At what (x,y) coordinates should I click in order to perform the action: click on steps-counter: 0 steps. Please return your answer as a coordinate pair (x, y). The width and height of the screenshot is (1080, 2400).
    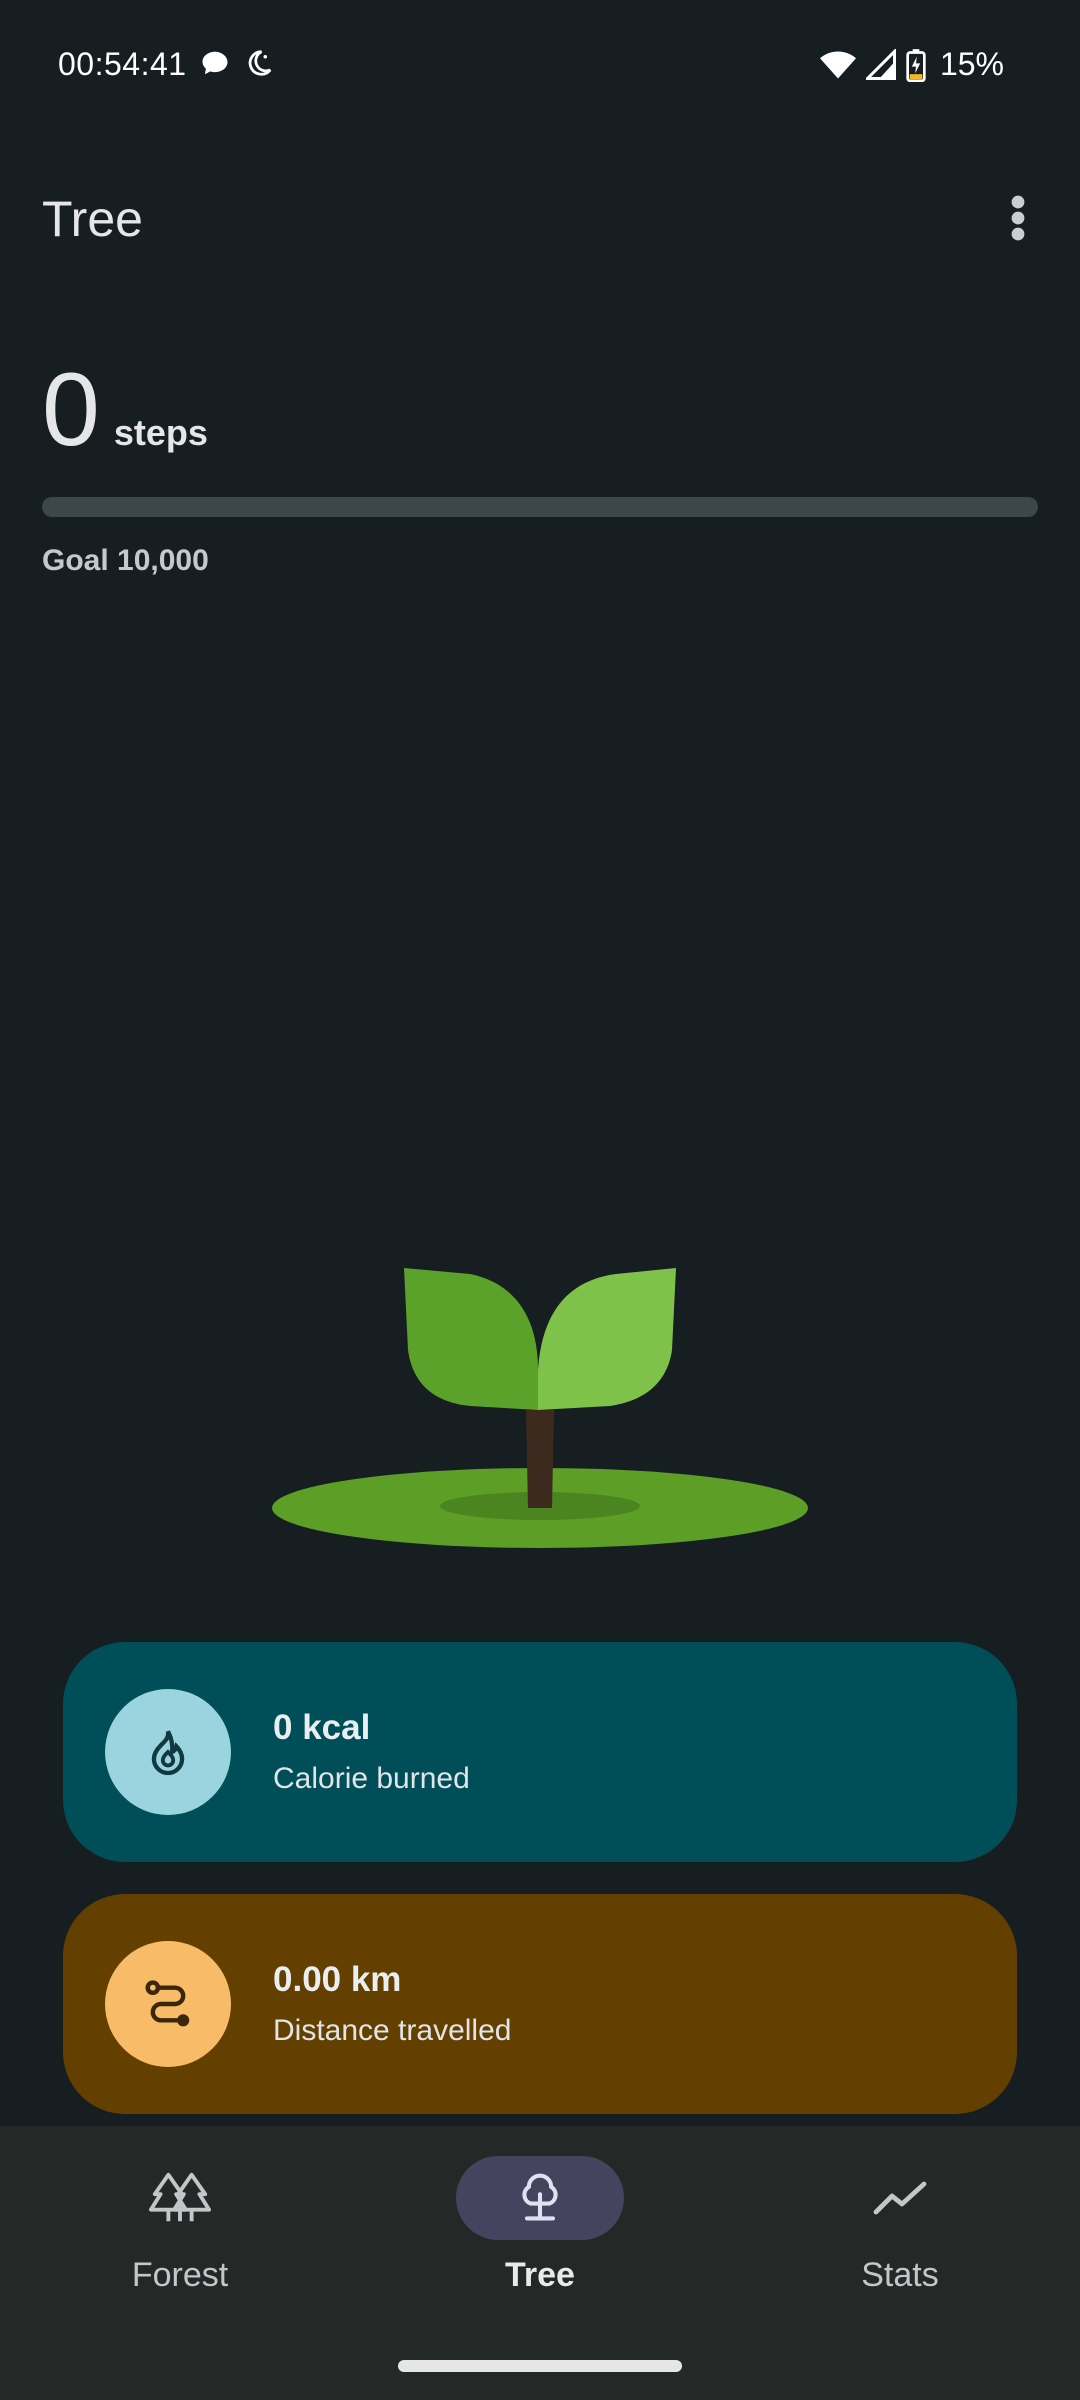
    Looking at the image, I should click on (125, 410).